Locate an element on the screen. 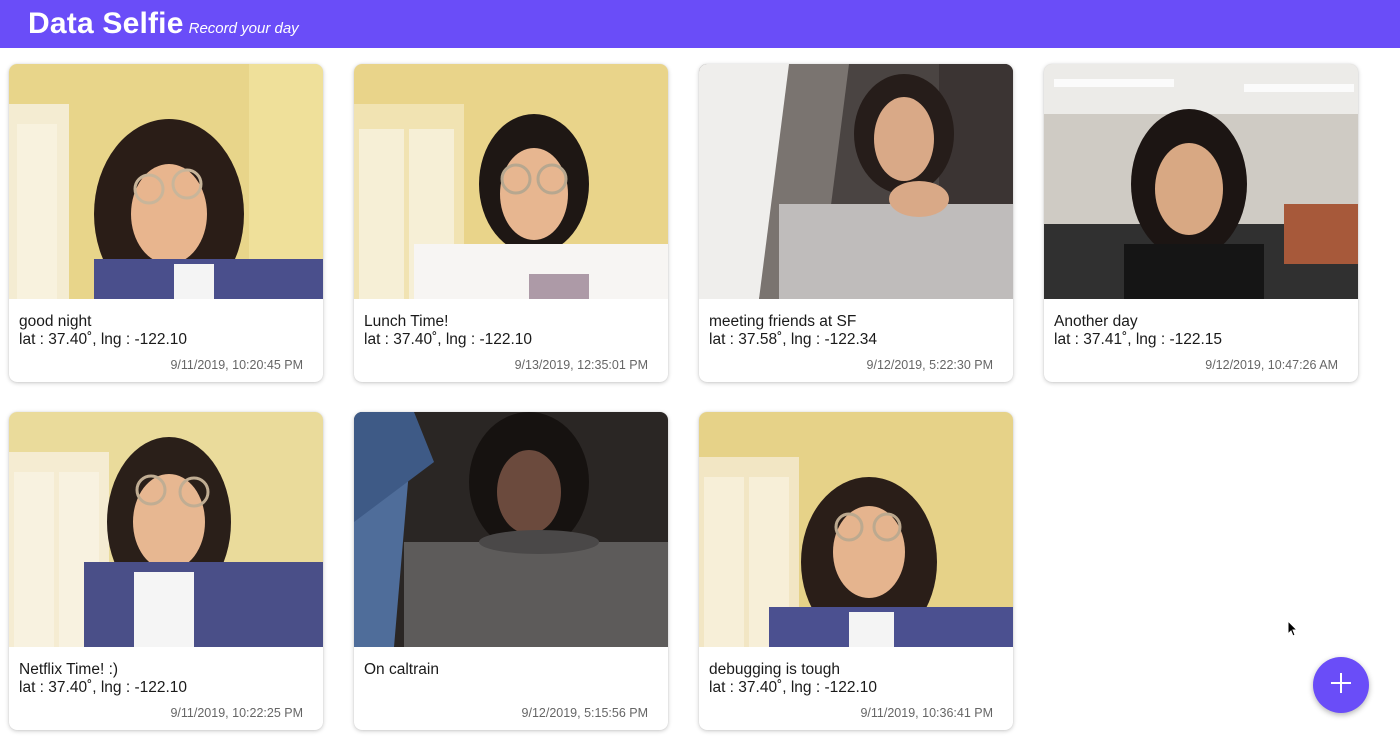  card-title: good night is located at coordinates (55, 321).